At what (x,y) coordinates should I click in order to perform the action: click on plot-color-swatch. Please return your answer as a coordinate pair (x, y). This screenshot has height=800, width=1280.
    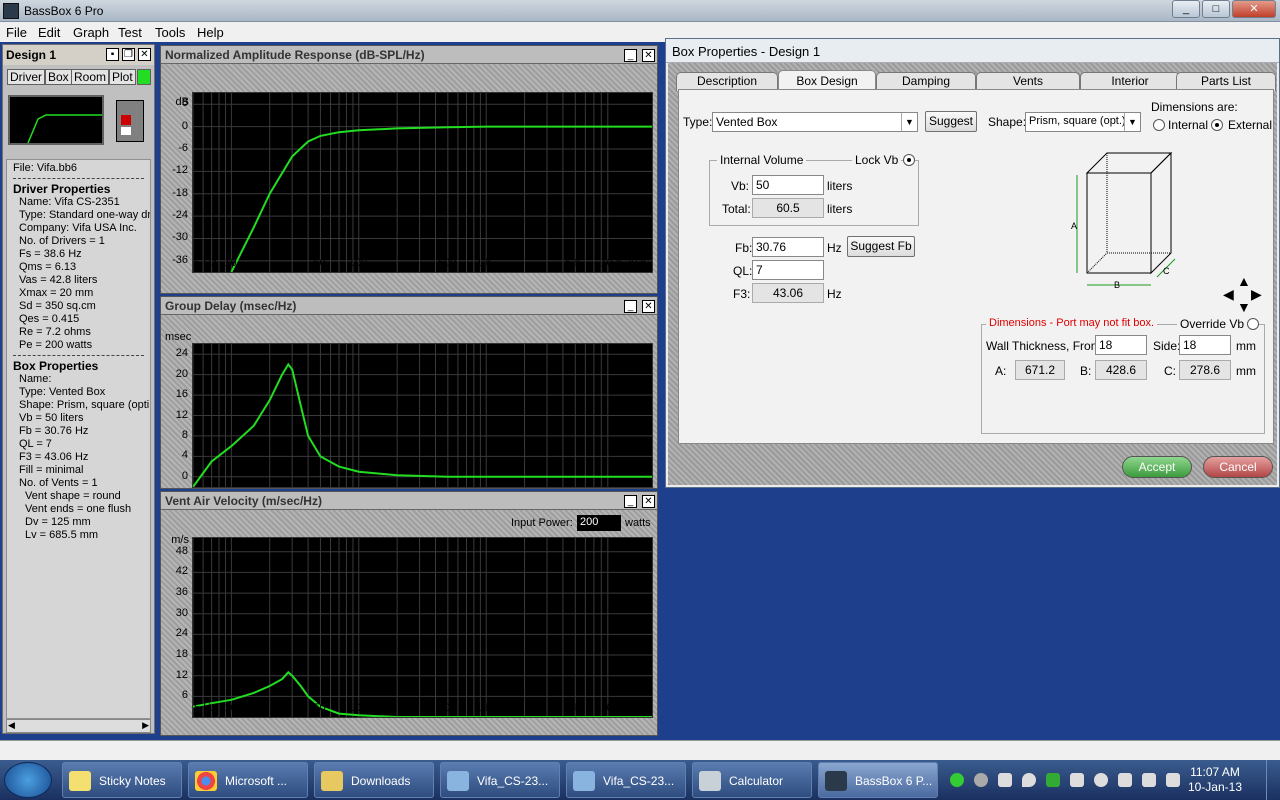
    Looking at the image, I should click on (144, 77).